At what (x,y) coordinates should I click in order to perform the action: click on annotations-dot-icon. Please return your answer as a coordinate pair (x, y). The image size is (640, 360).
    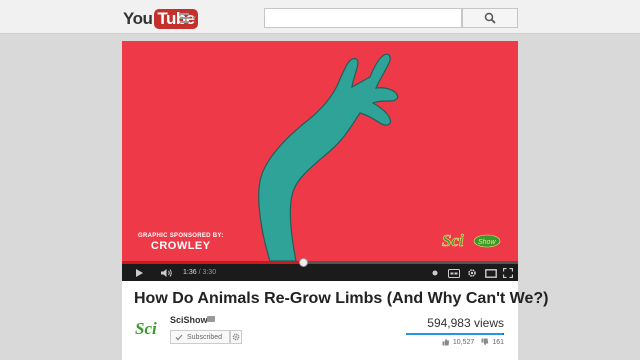
    Looking at the image, I should click on (435, 273).